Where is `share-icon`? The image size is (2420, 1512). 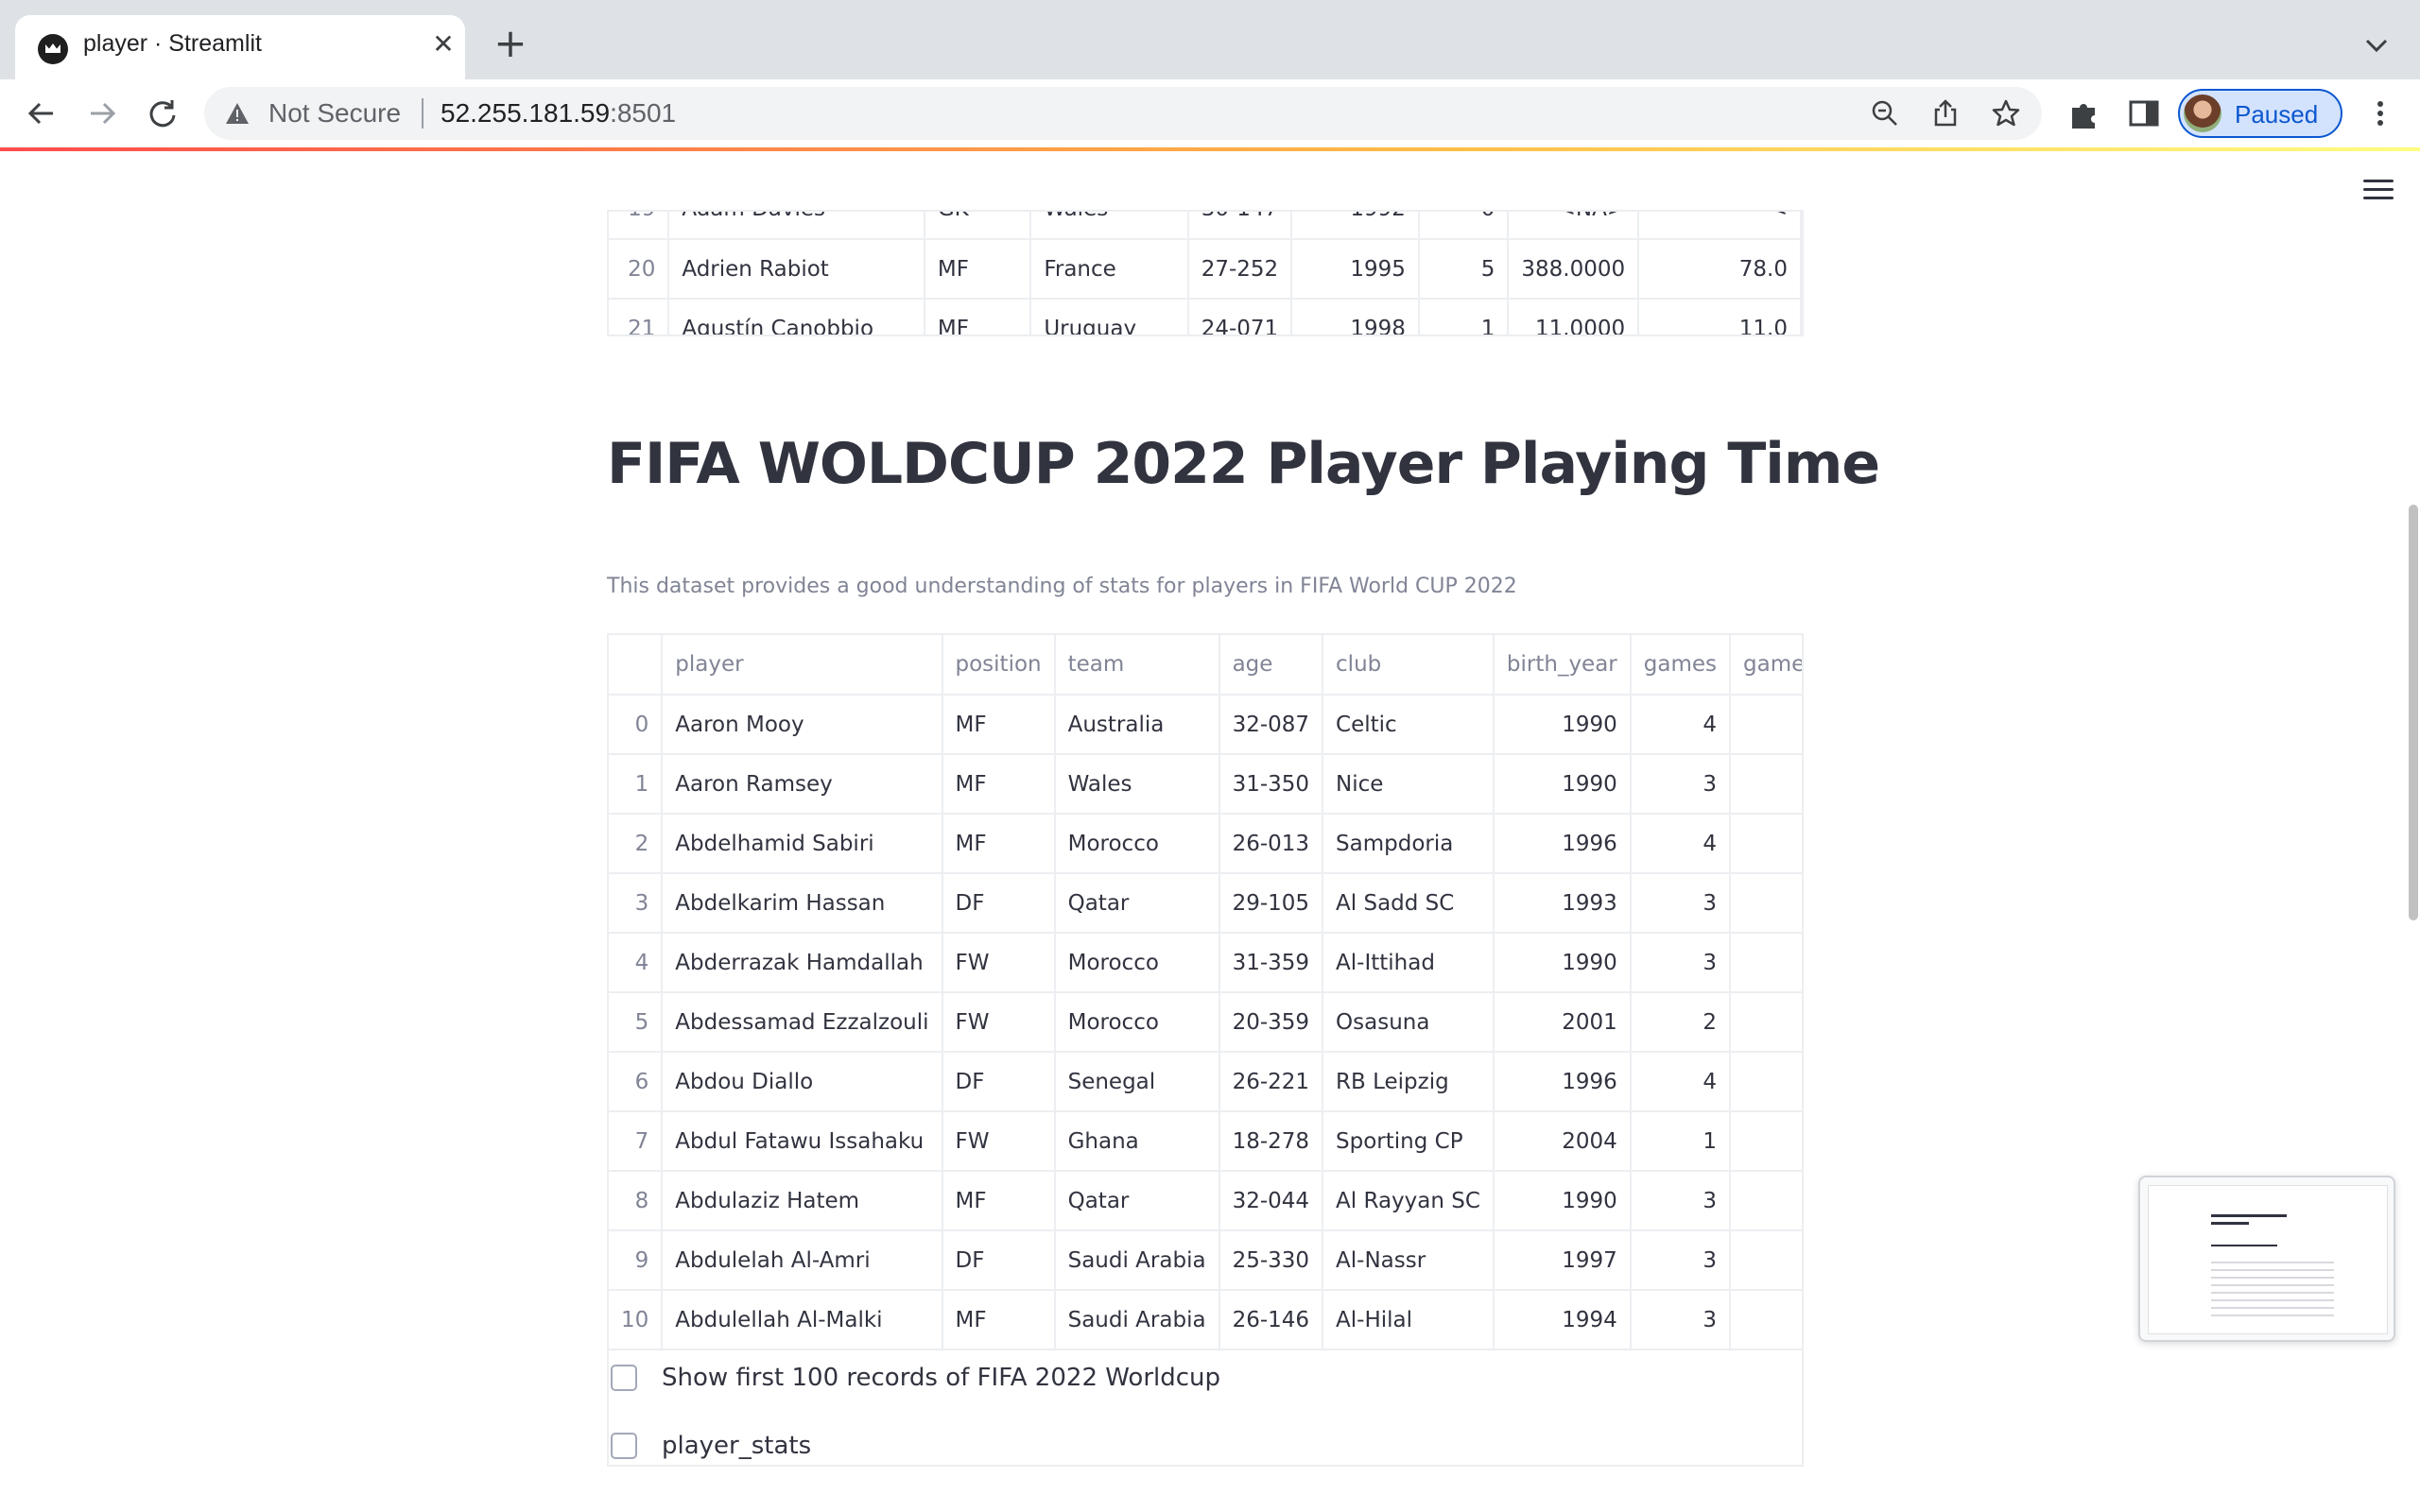 share-icon is located at coordinates (1945, 113).